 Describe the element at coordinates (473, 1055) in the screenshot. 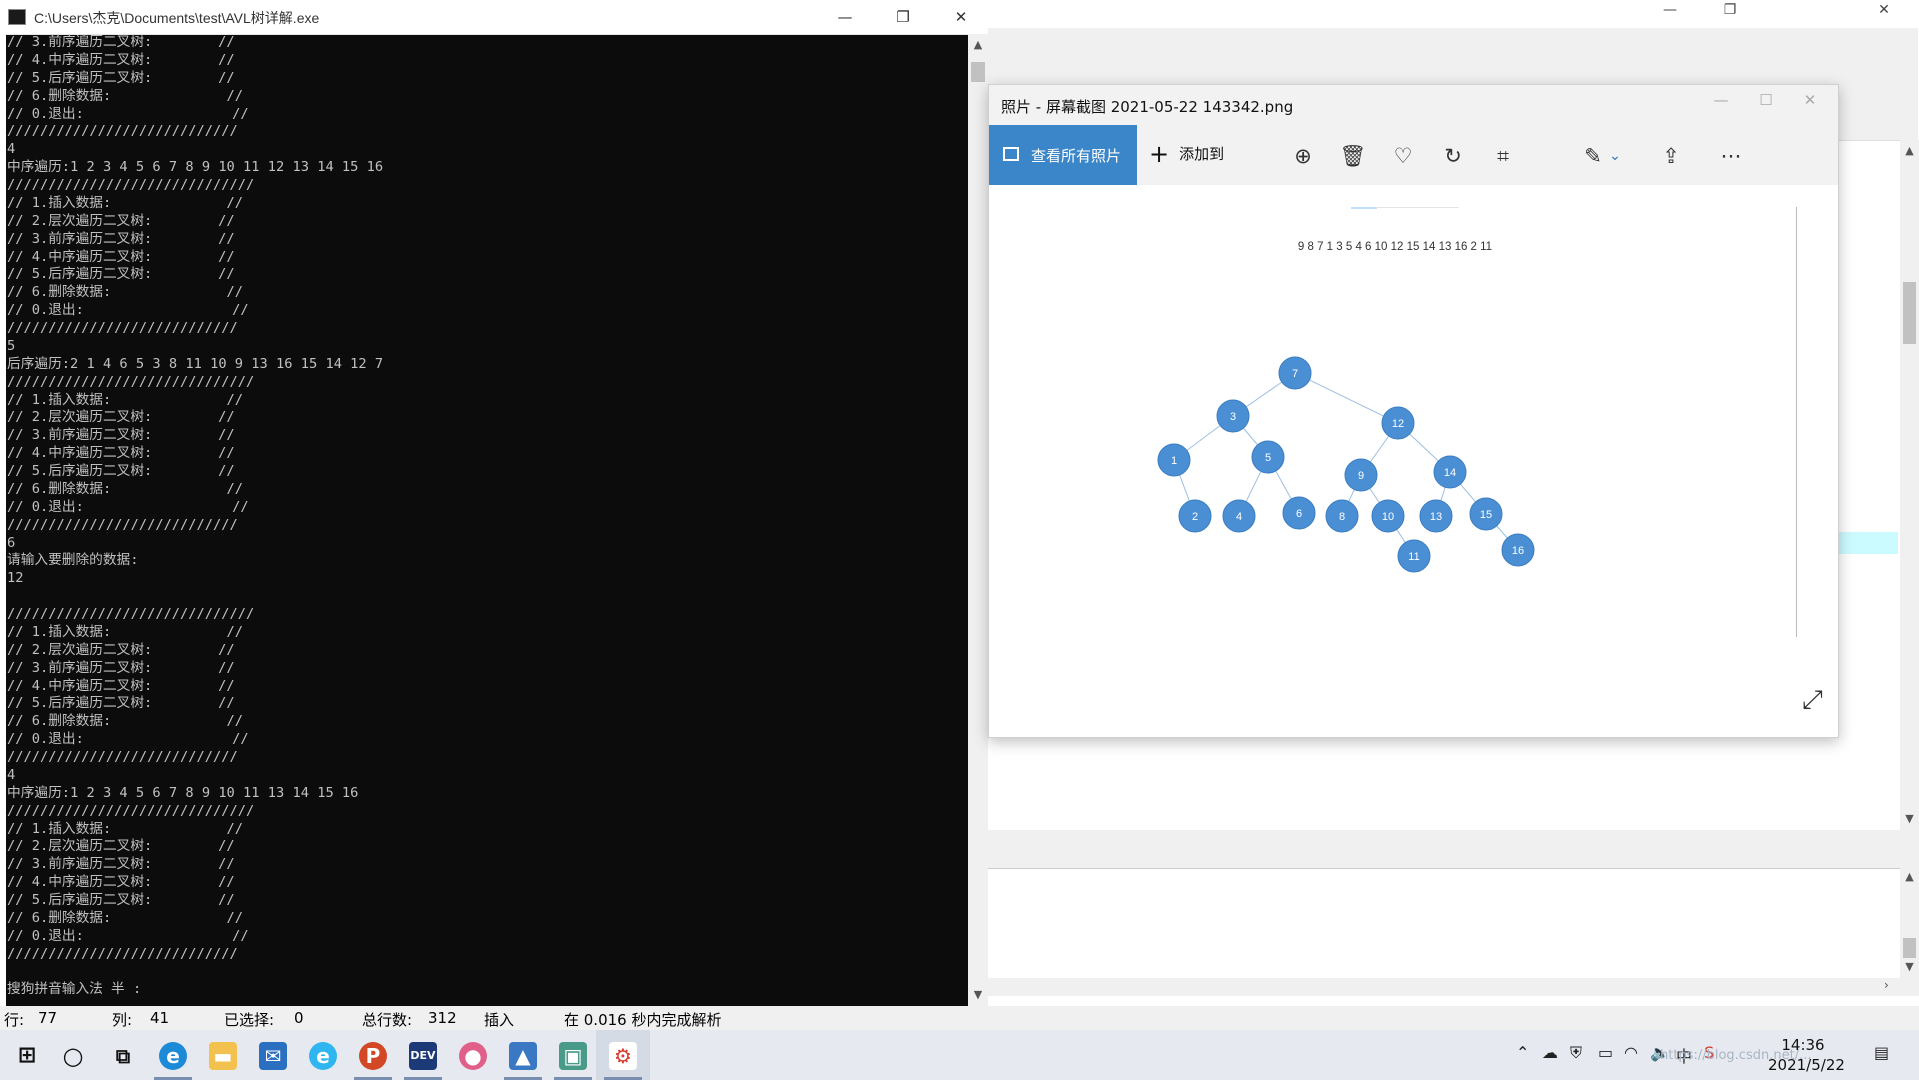

I see `paint-button: ●` at that location.